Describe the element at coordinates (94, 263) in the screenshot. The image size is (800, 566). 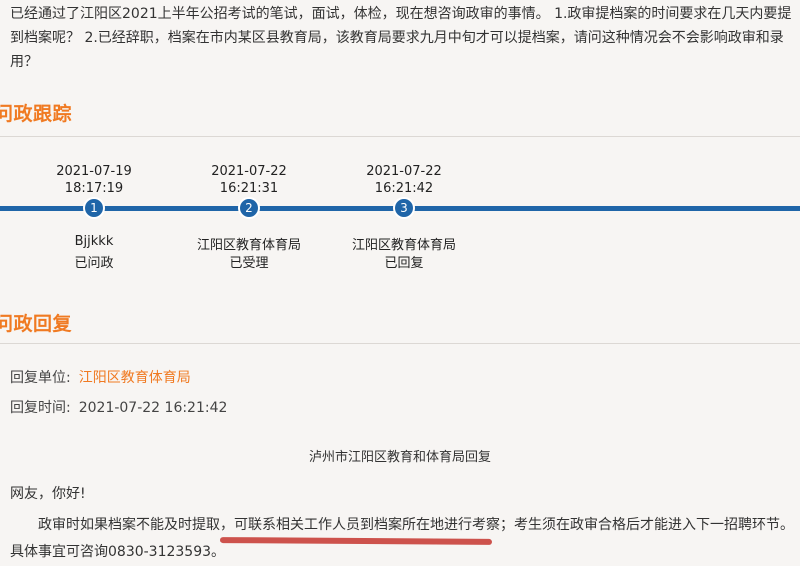
I see `step-status: 已问政` at that location.